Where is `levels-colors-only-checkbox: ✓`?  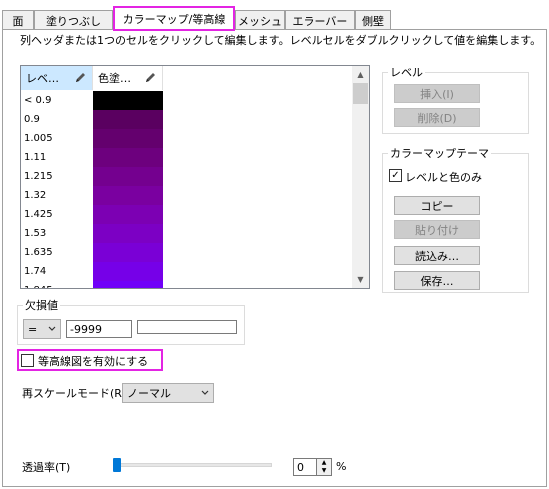 levels-colors-only-checkbox: ✓ is located at coordinates (395, 175).